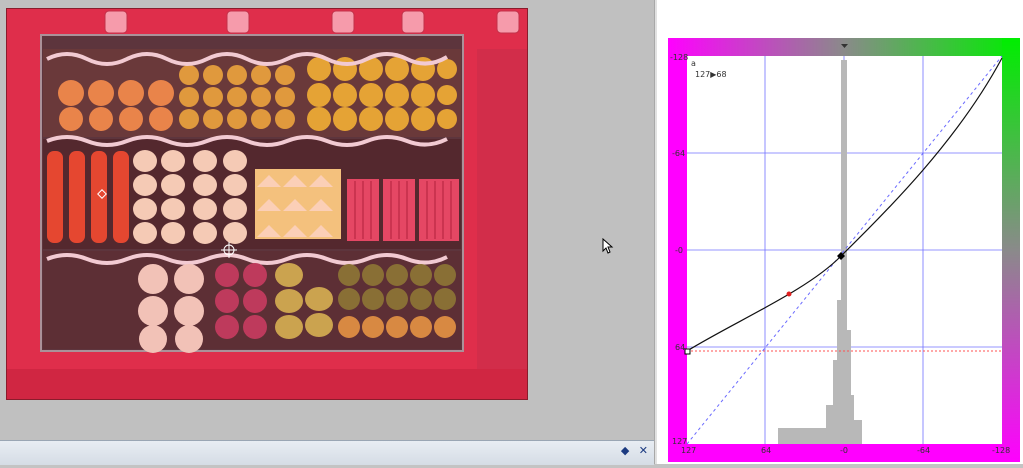  I want to click on left-tick: 64, so click(680, 347).